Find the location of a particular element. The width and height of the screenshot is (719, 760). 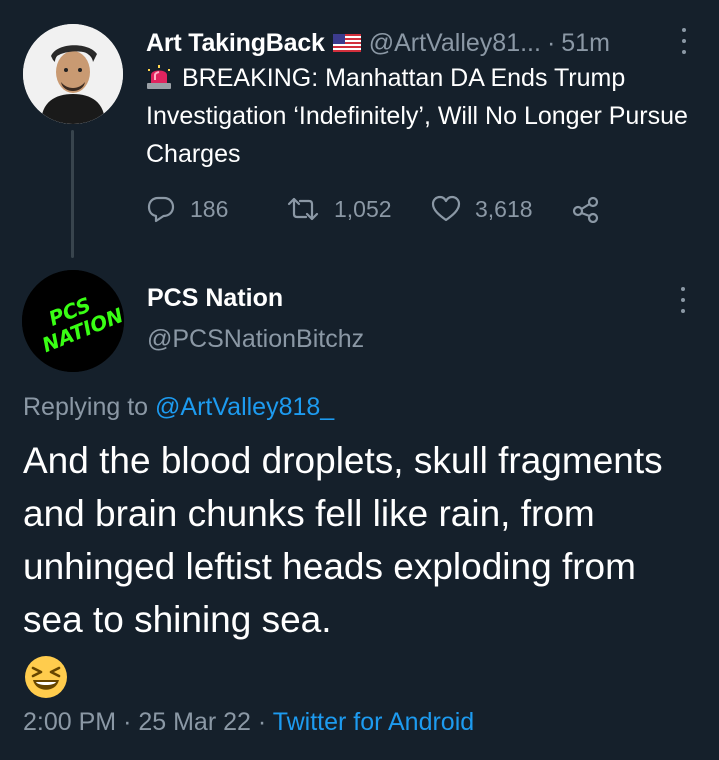

reply-button: 186 is located at coordinates (216, 209).